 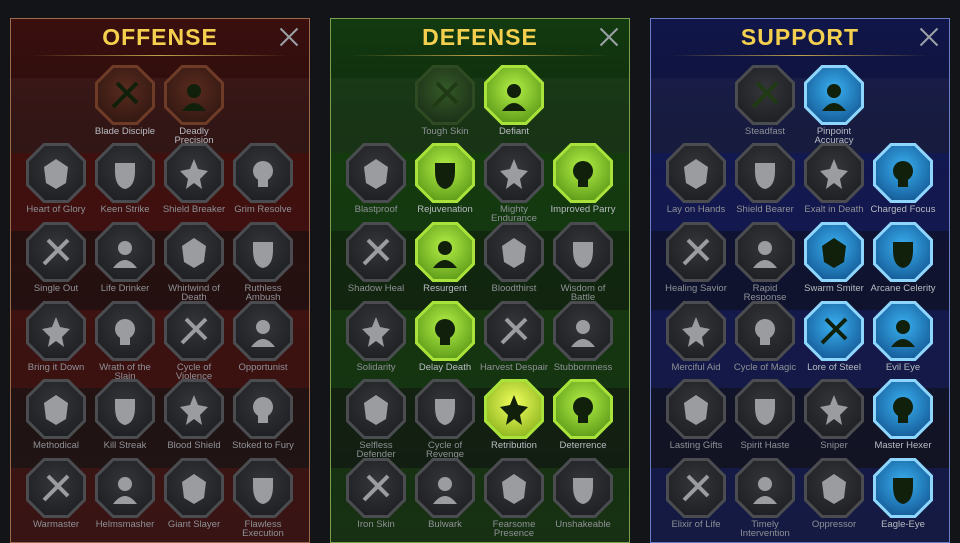 What do you see at coordinates (583, 336) in the screenshot?
I see `talent-stubbornness: Stubbornness` at bounding box center [583, 336].